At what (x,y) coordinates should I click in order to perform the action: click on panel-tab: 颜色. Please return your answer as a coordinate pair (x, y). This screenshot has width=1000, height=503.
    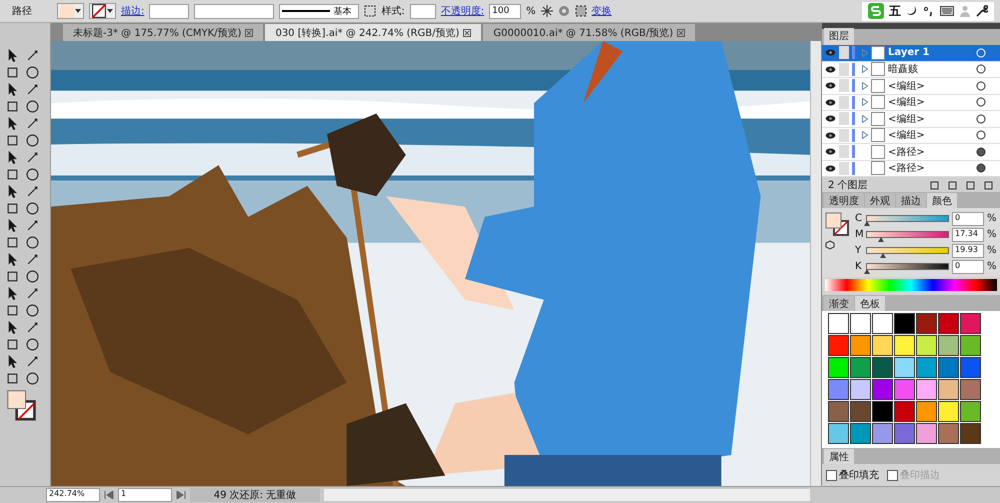
    Looking at the image, I should click on (942, 200).